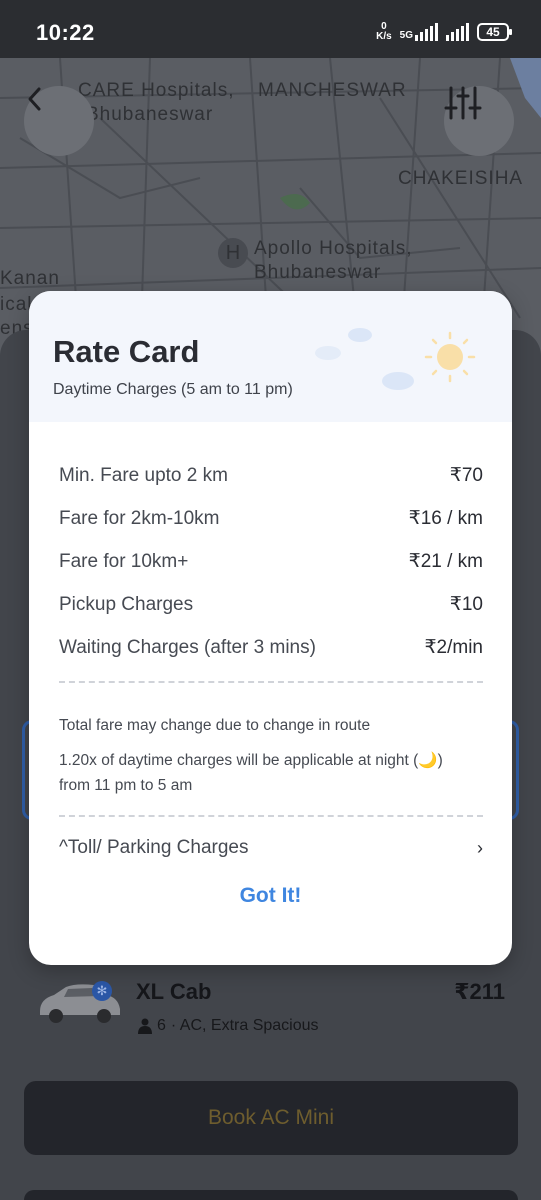  What do you see at coordinates (466, 475) in the screenshot?
I see `fare-value: ₹70` at bounding box center [466, 475].